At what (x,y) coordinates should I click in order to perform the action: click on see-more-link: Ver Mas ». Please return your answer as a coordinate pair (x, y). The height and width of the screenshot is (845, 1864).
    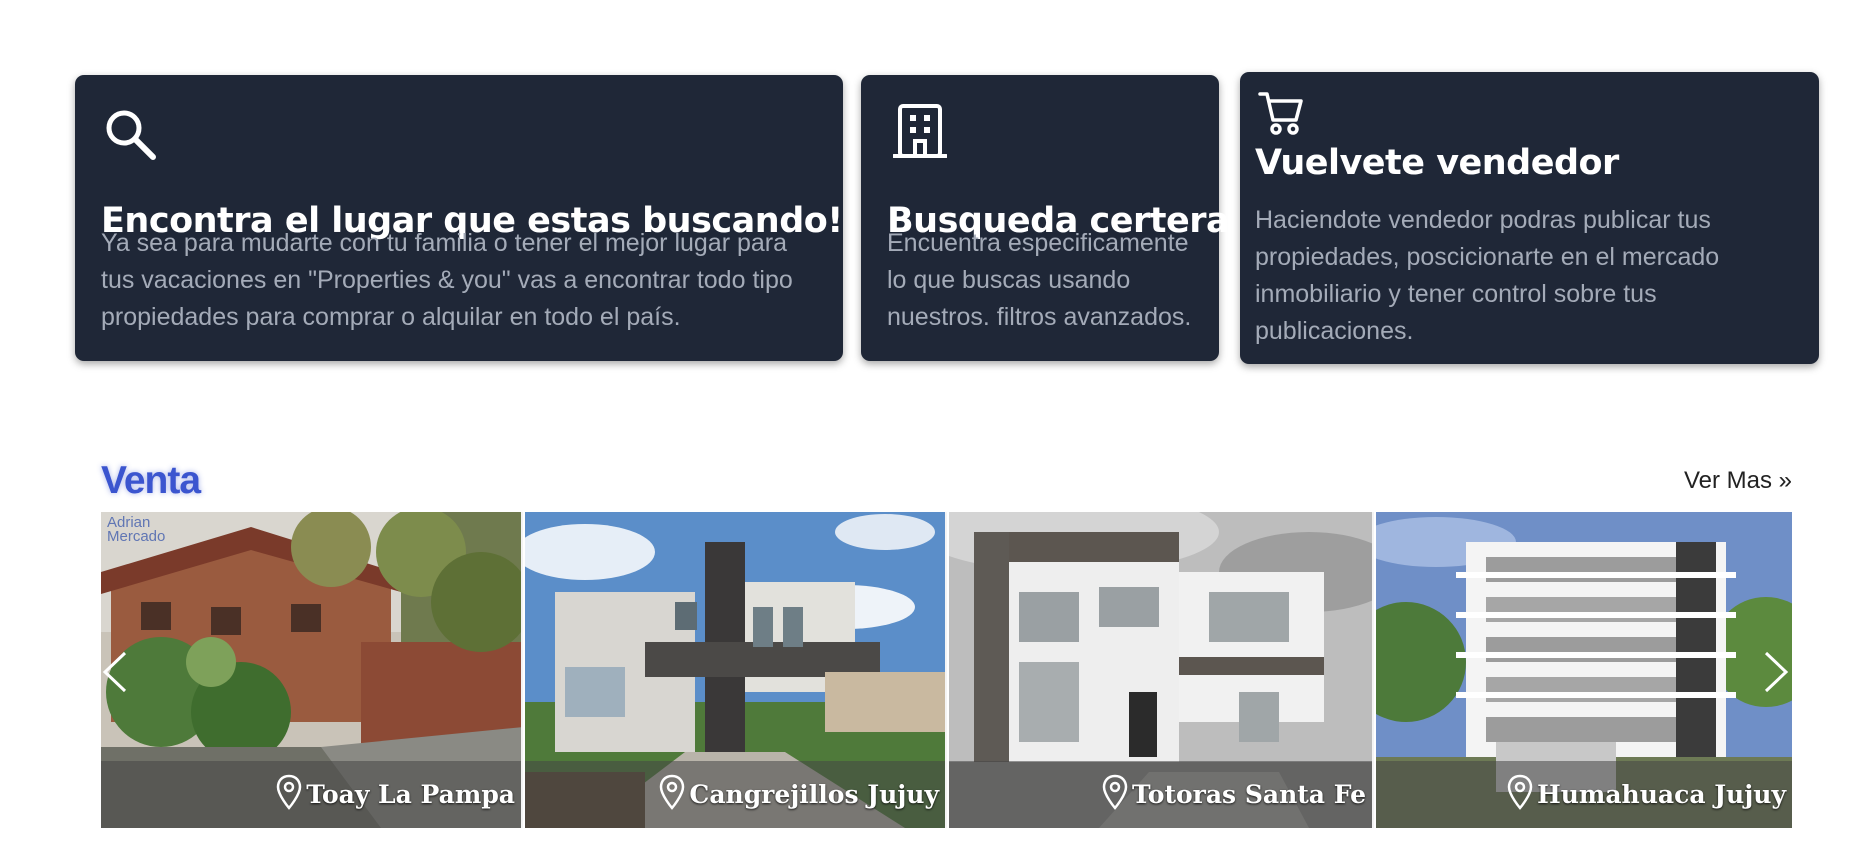
    Looking at the image, I should click on (1738, 481).